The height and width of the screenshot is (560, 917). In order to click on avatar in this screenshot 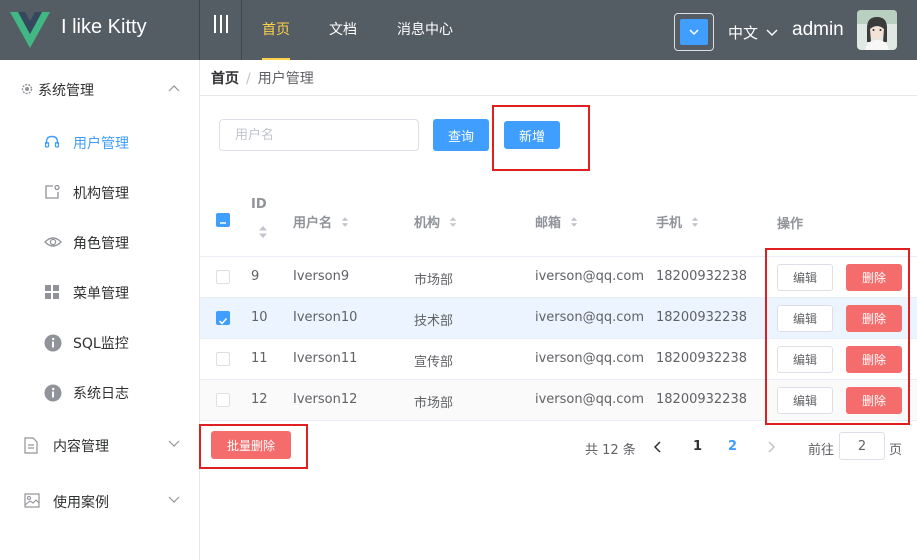, I will do `click(877, 30)`.